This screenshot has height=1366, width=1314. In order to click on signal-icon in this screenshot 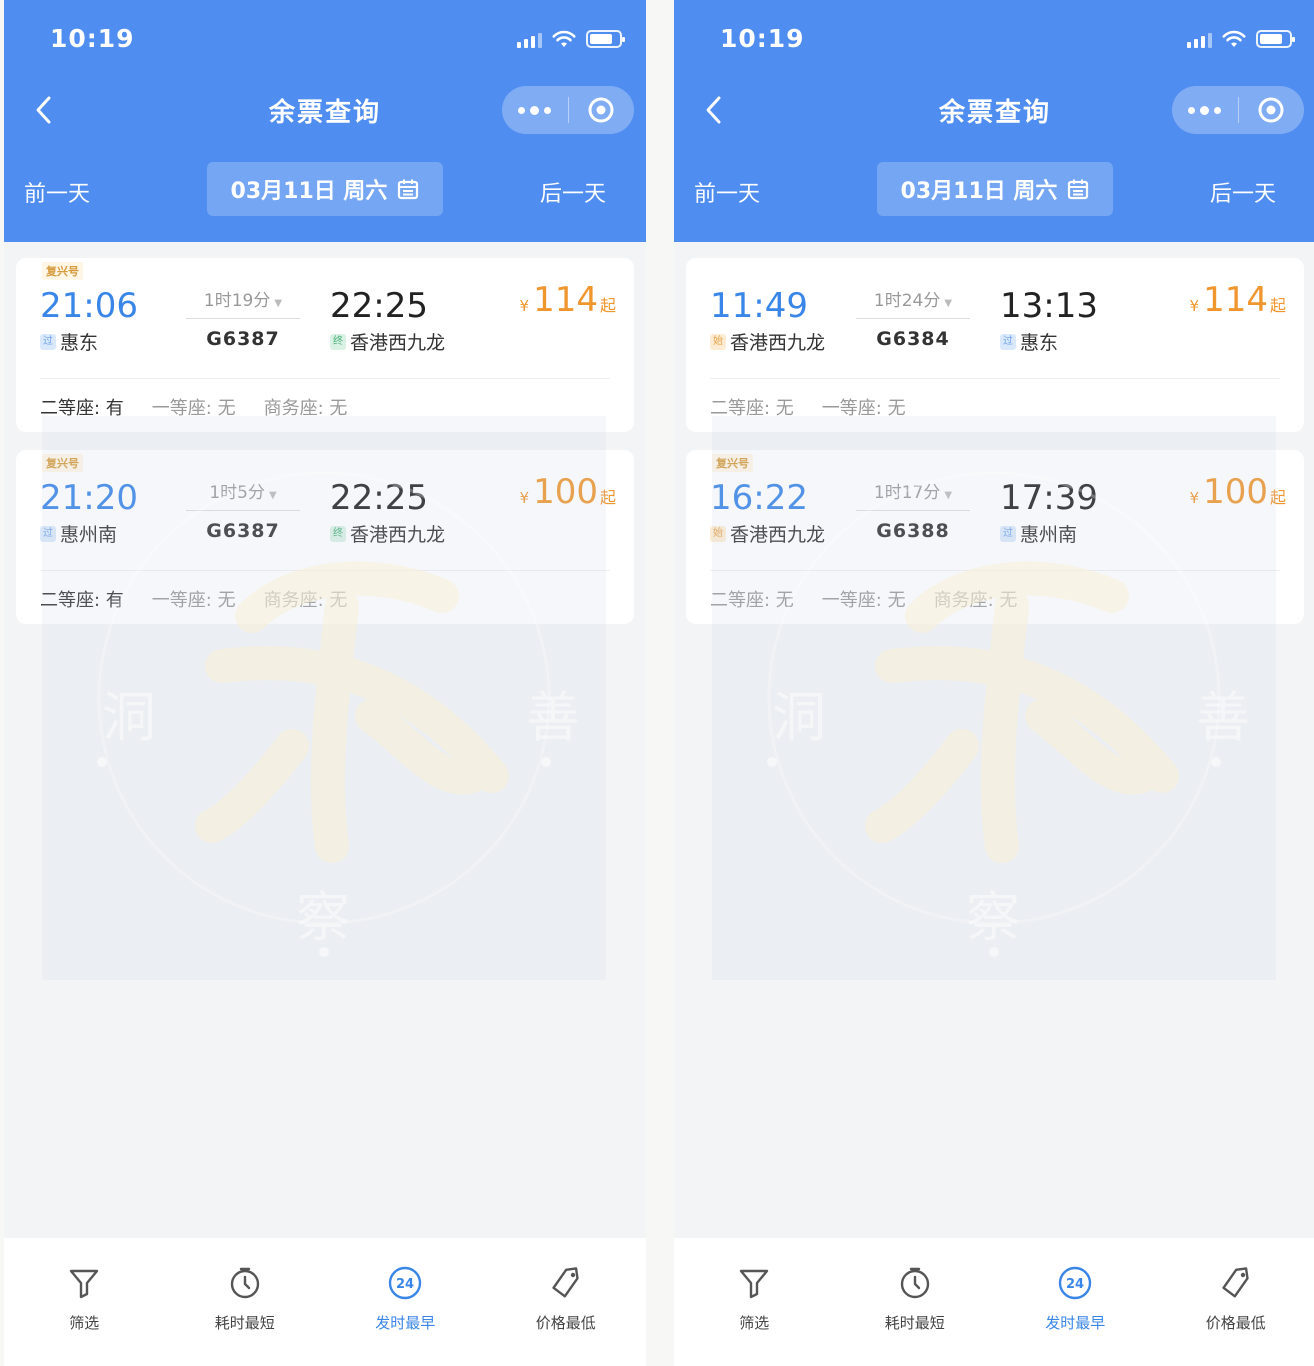, I will do `click(1199, 39)`.